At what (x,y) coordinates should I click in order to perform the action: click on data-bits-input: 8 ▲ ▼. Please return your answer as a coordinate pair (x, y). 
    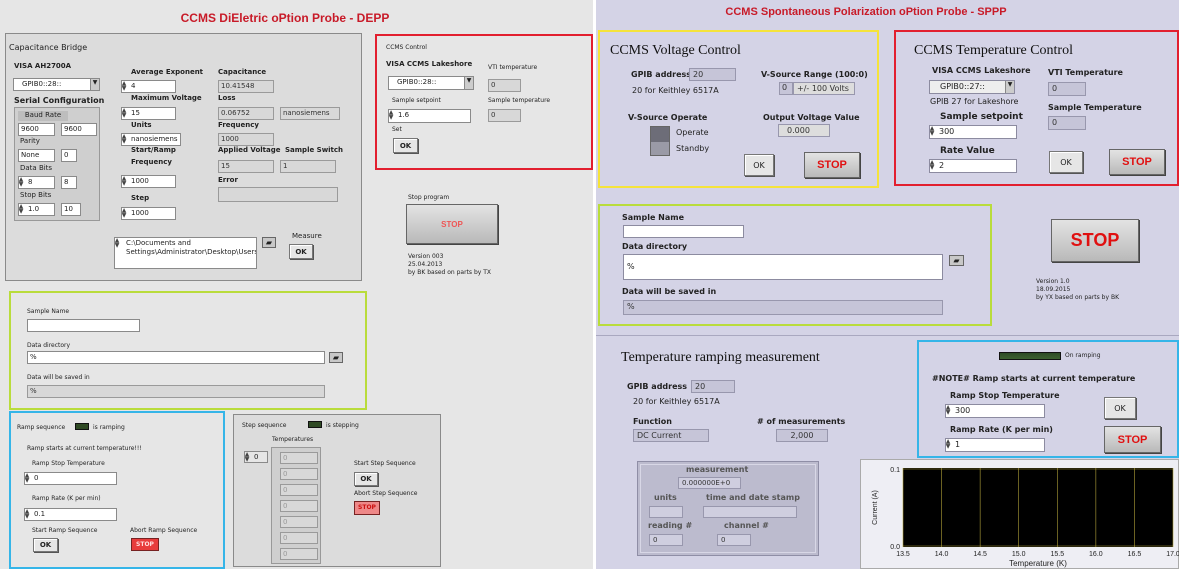
    Looking at the image, I should click on (36, 182).